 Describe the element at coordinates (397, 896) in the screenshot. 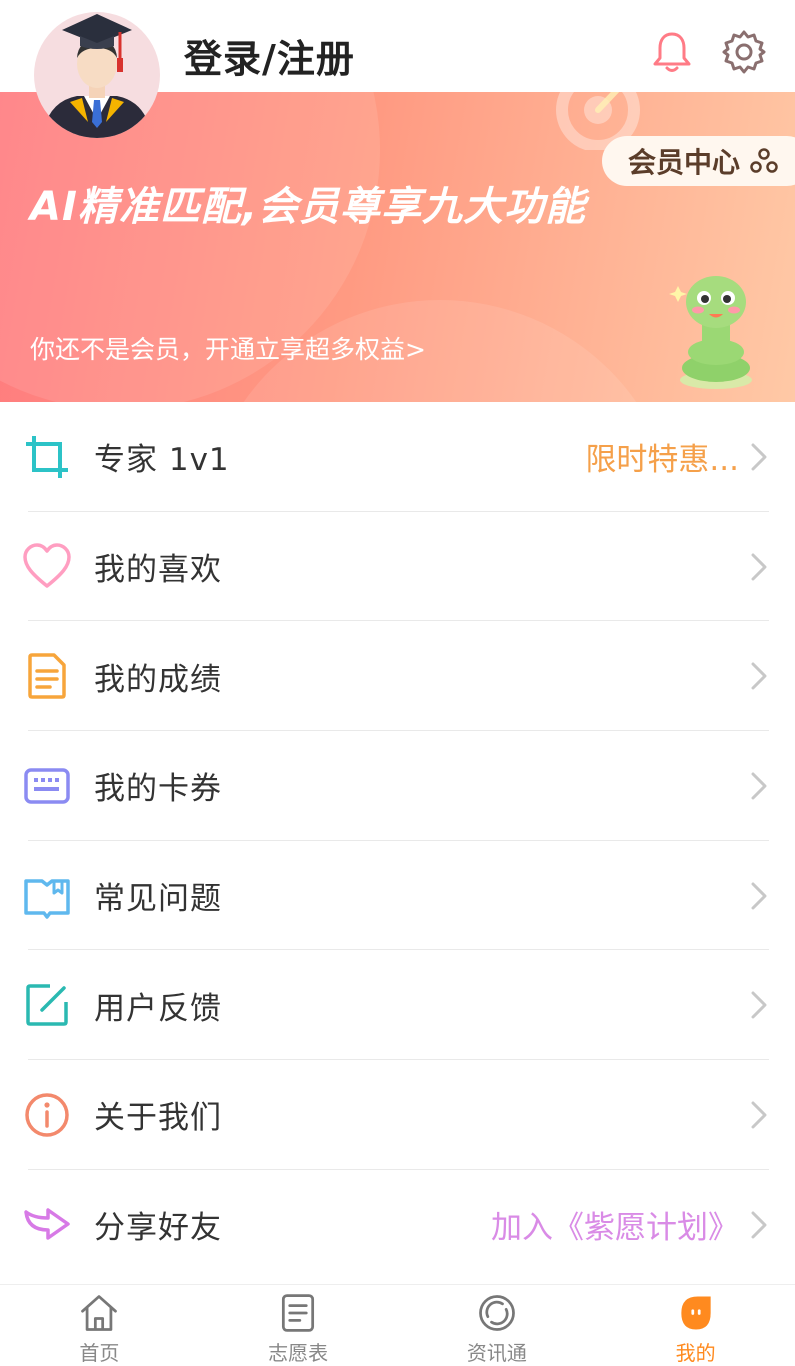

I see `menu-item-faq: 常见问题` at that location.